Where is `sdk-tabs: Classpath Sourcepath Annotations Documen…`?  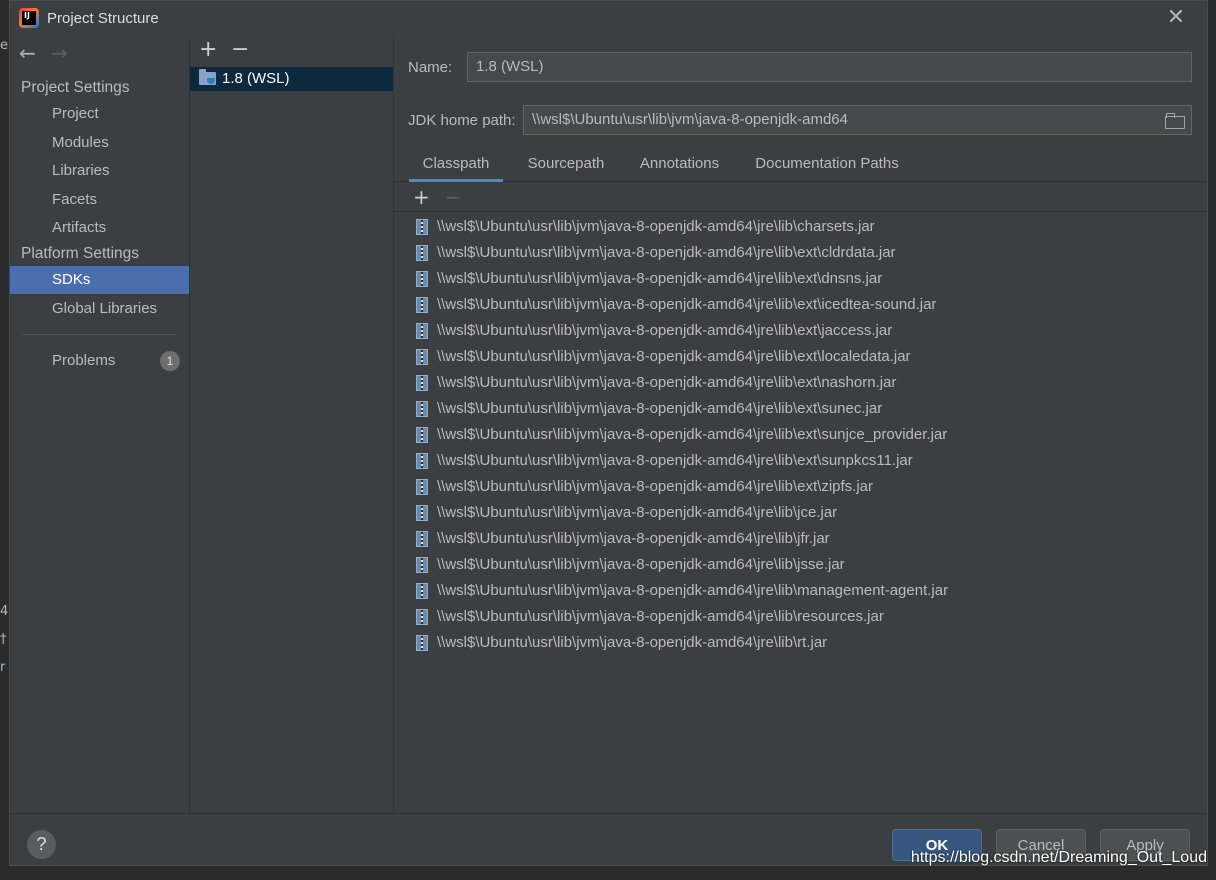 sdk-tabs: Classpath Sourcepath Annotations Documen… is located at coordinates (800, 165).